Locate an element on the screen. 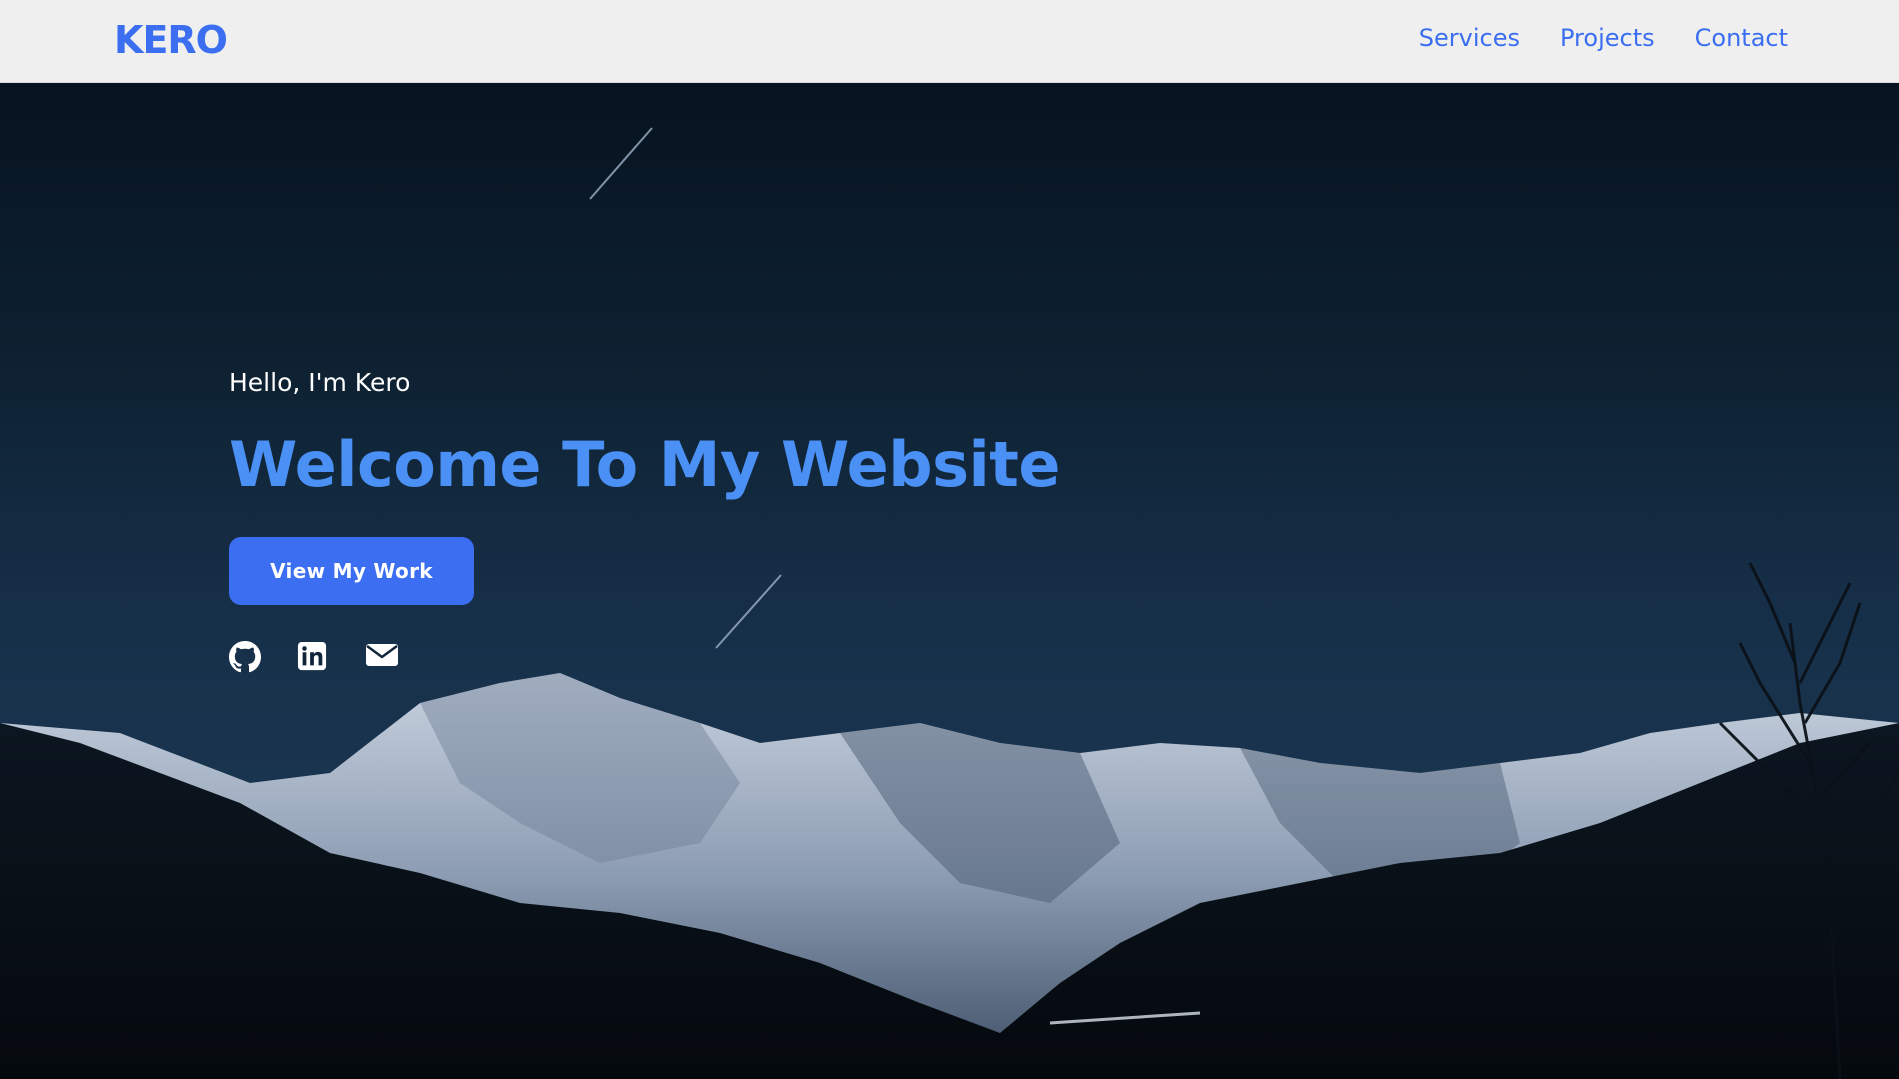  nav-link-services: Services is located at coordinates (1469, 38).